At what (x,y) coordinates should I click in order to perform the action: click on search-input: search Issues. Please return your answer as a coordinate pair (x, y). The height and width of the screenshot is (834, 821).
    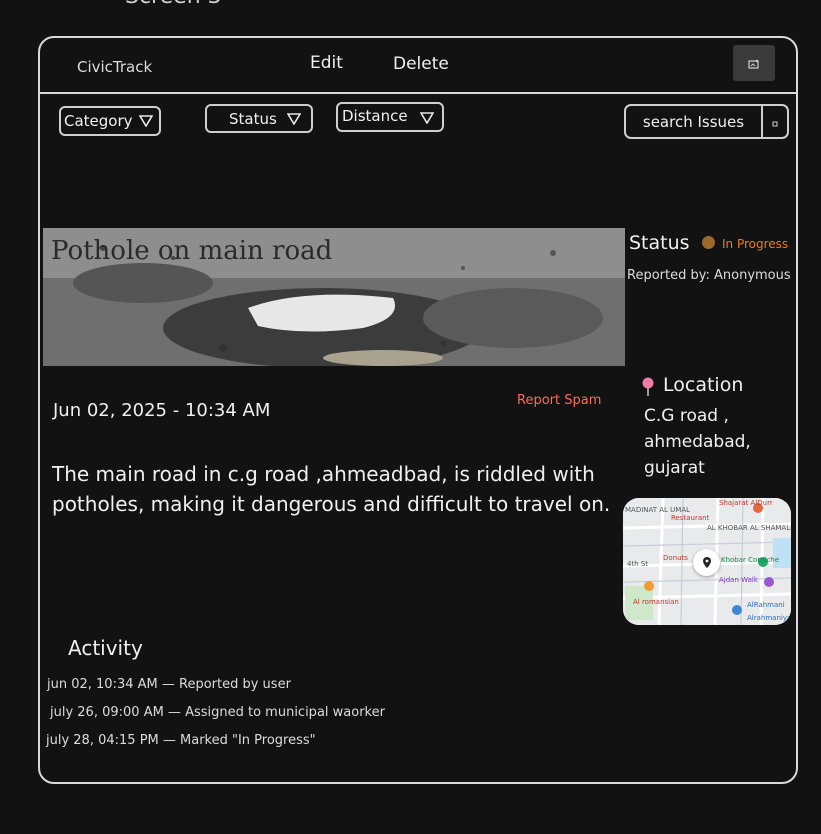
    Looking at the image, I should click on (706, 121).